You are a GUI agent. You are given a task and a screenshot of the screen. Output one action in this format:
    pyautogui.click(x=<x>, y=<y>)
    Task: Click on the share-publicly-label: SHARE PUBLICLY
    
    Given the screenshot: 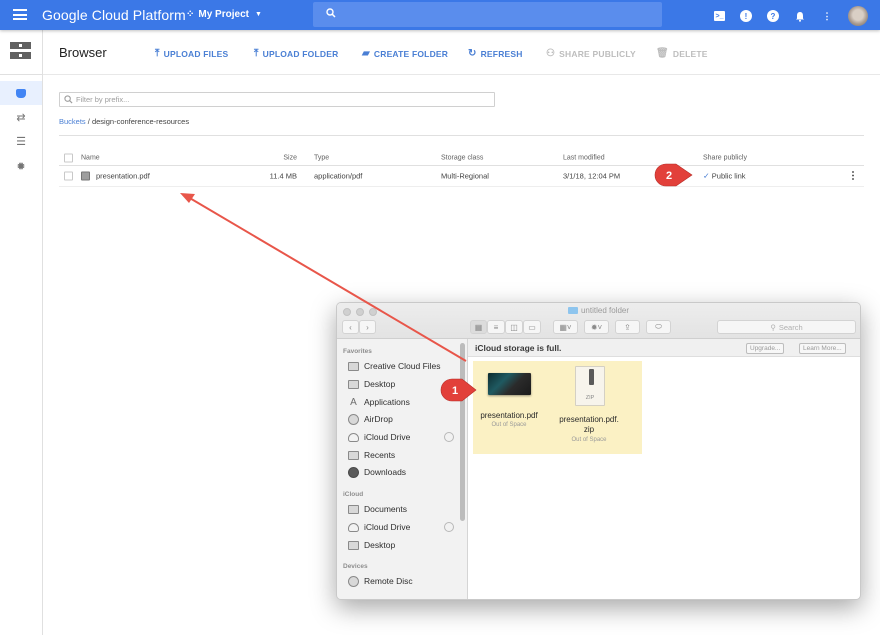 What is the action you would take?
    pyautogui.click(x=597, y=53)
    